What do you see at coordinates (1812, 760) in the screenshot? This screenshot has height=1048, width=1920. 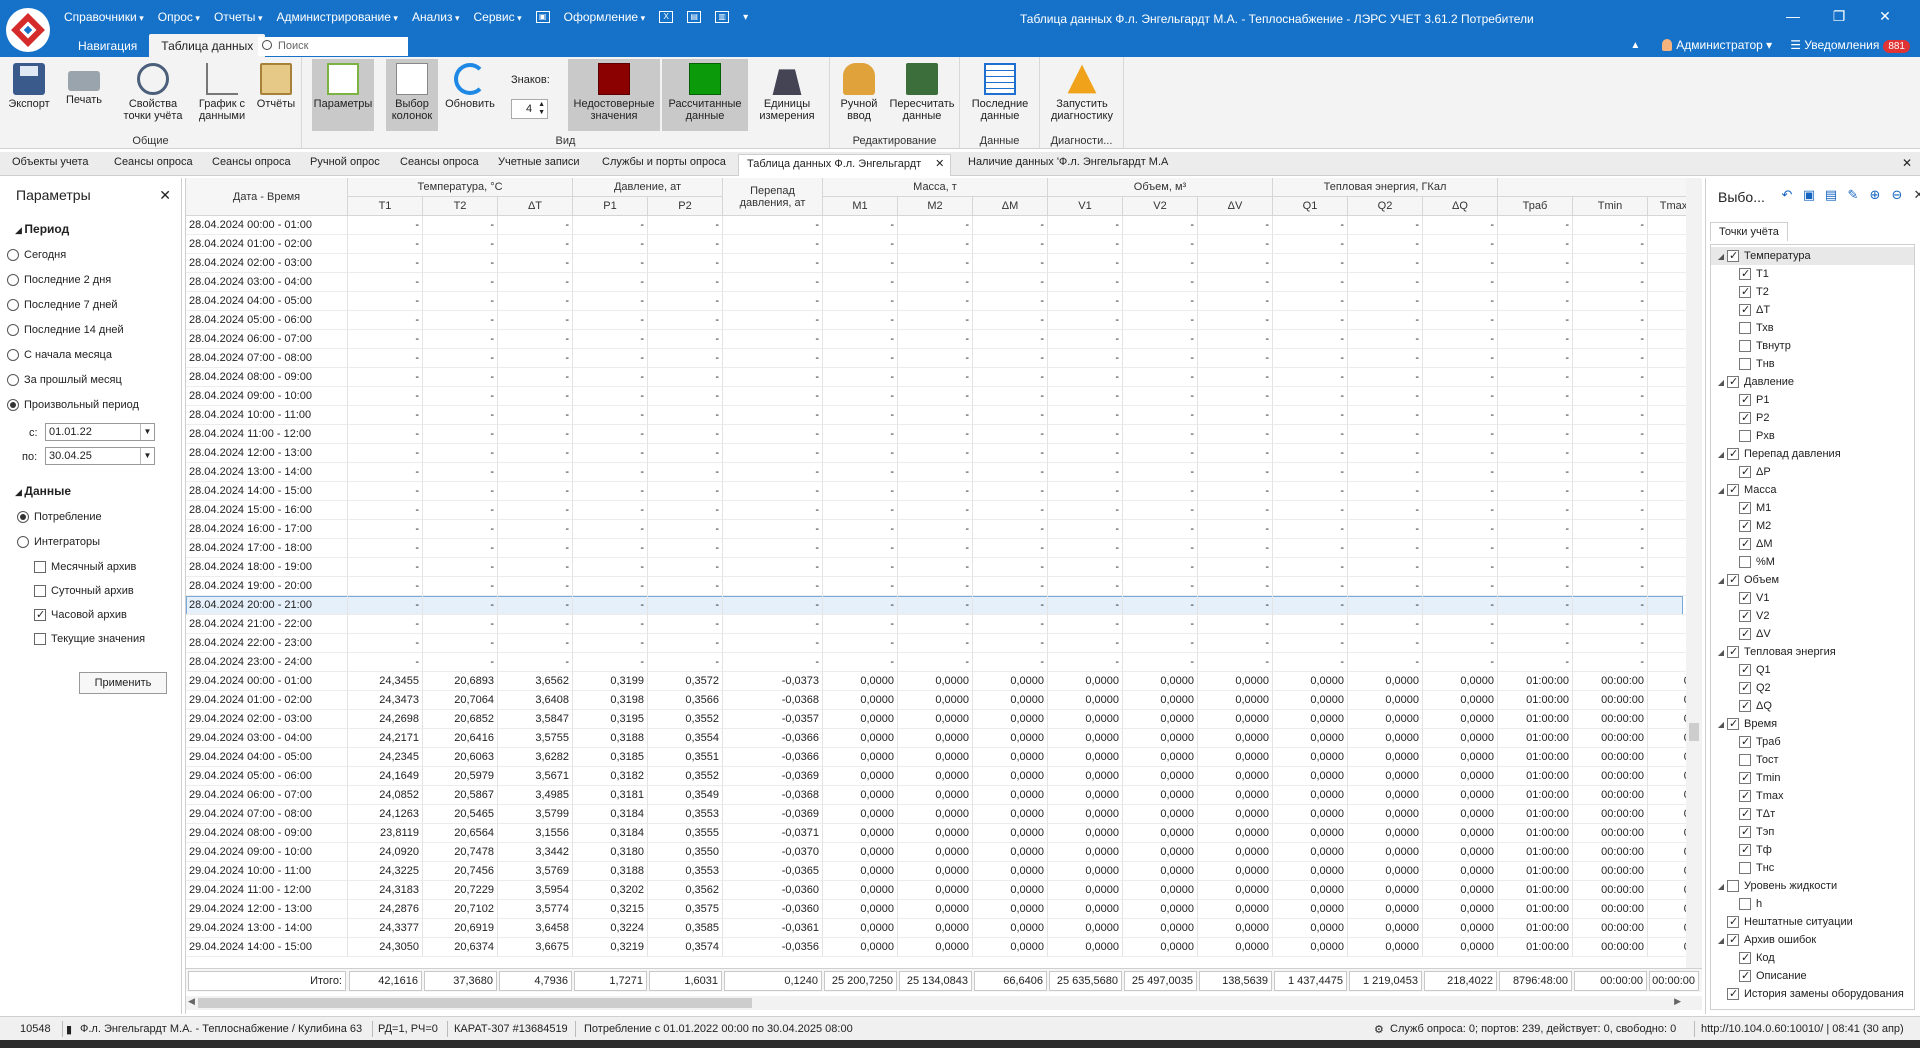 I see `column-chooser-item: Тост` at bounding box center [1812, 760].